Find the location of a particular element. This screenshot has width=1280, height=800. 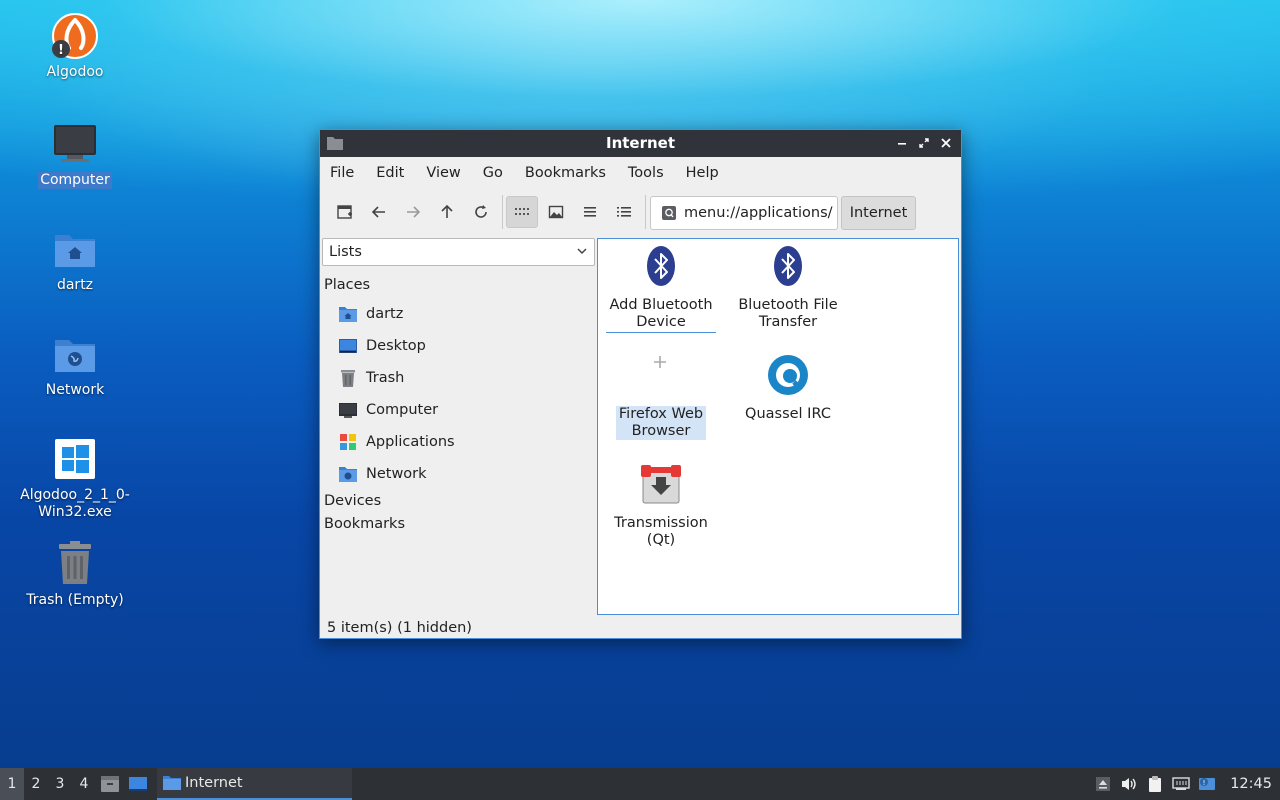

app-label: Firefox Web Browser is located at coordinates (661, 423).